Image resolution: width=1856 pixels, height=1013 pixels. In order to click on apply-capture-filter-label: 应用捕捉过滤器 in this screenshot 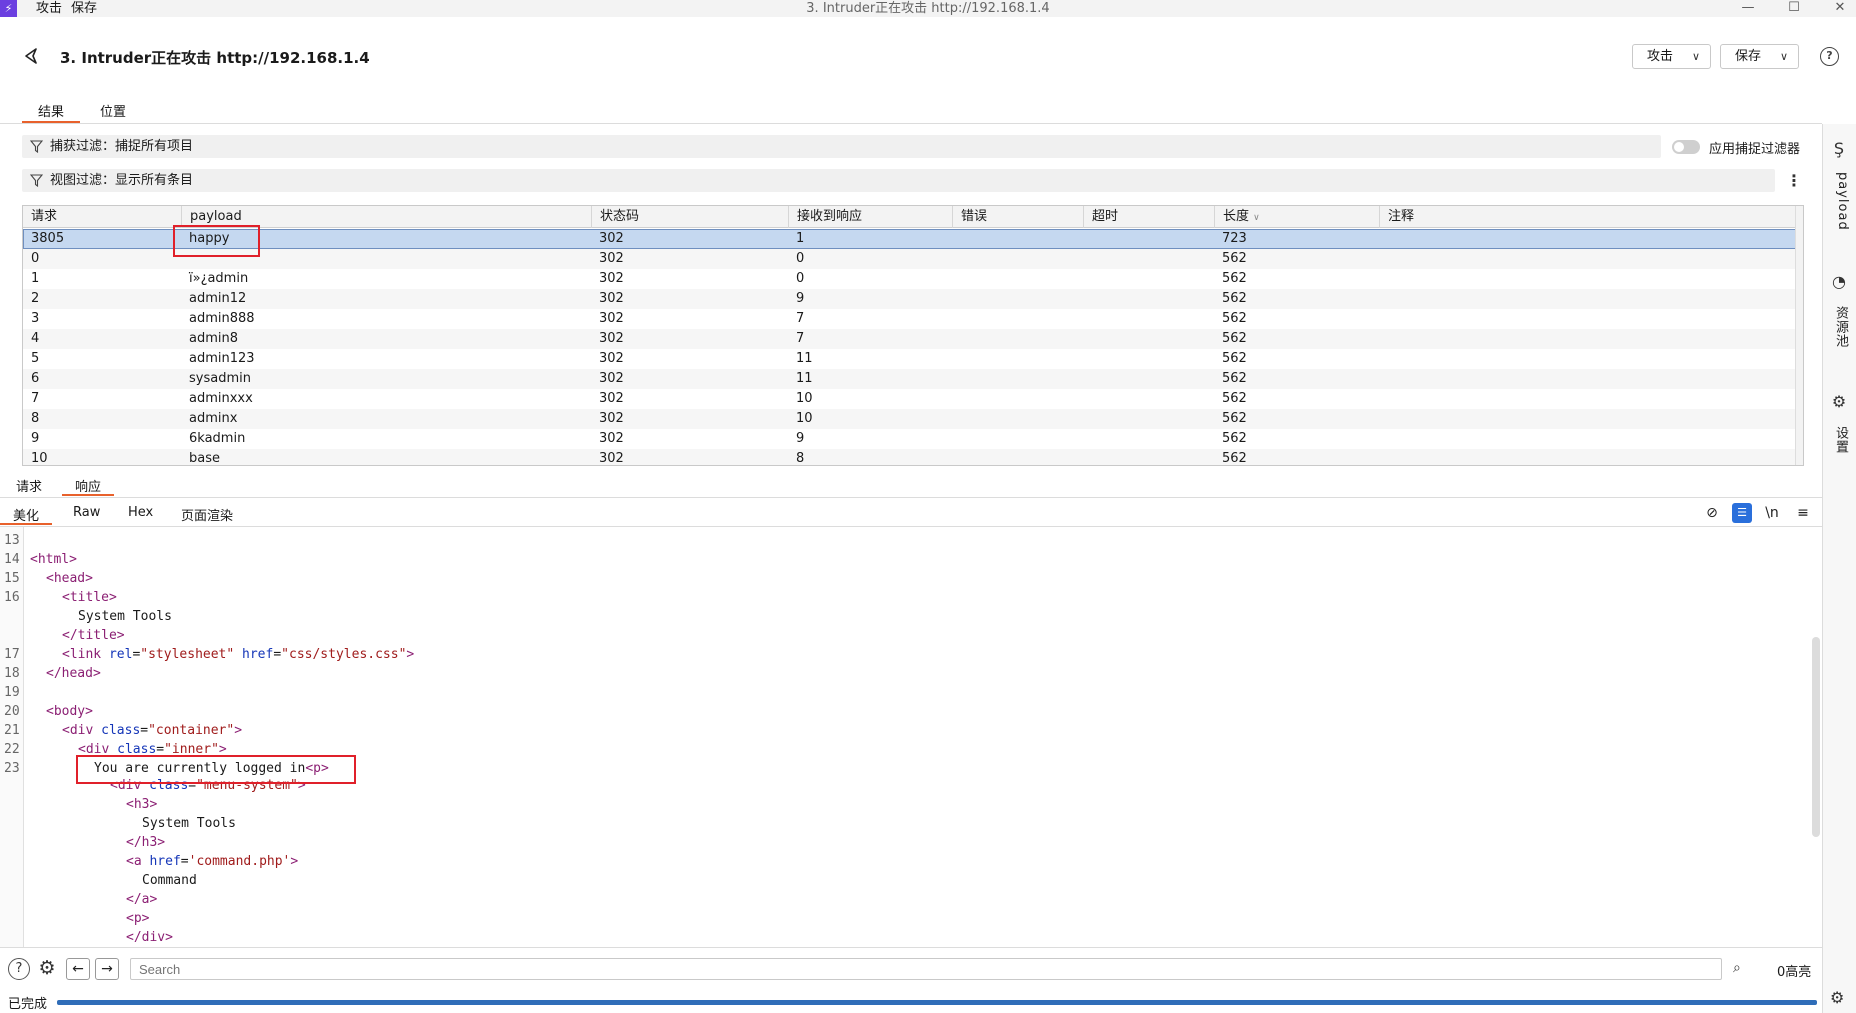, I will do `click(1755, 149)`.